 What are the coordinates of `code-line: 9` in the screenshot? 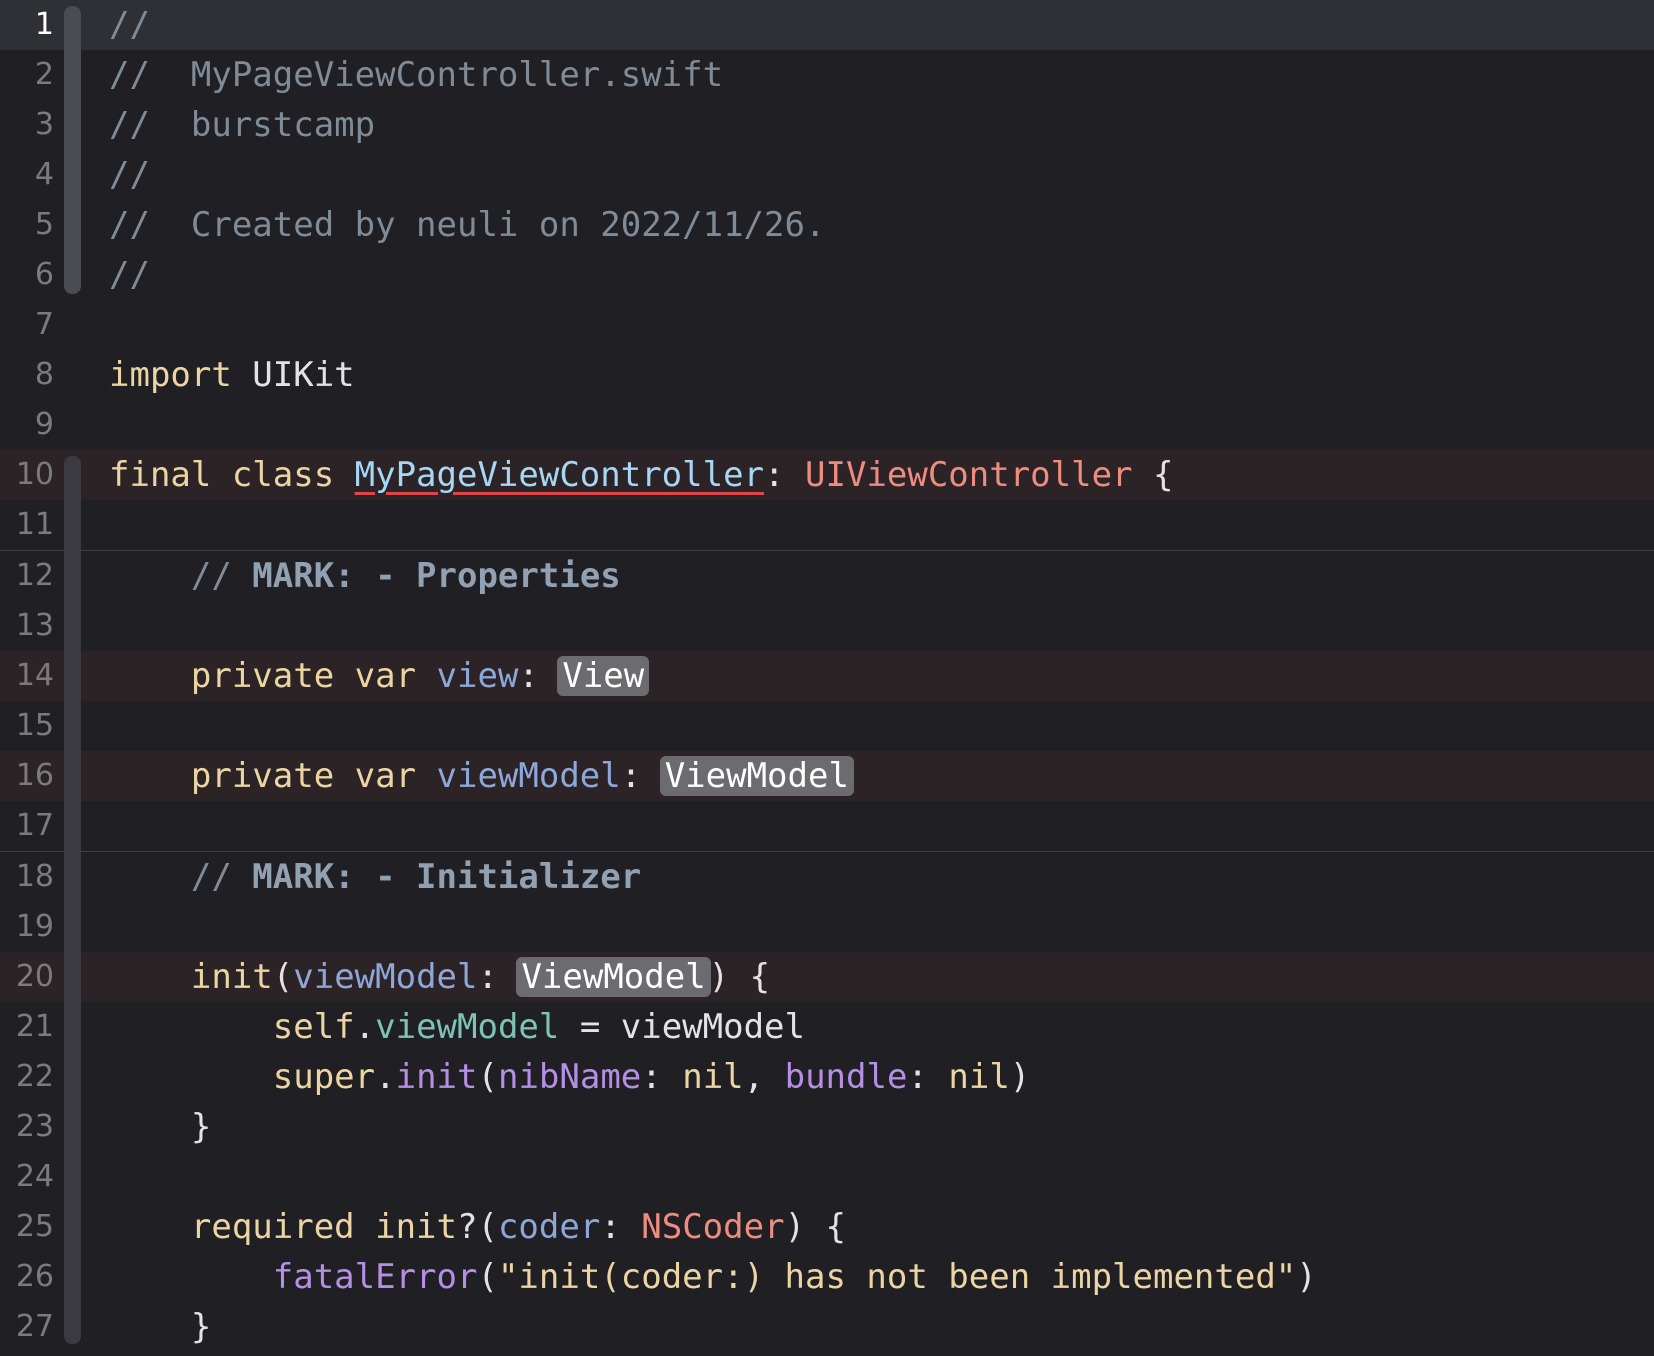 It's located at (827, 425).